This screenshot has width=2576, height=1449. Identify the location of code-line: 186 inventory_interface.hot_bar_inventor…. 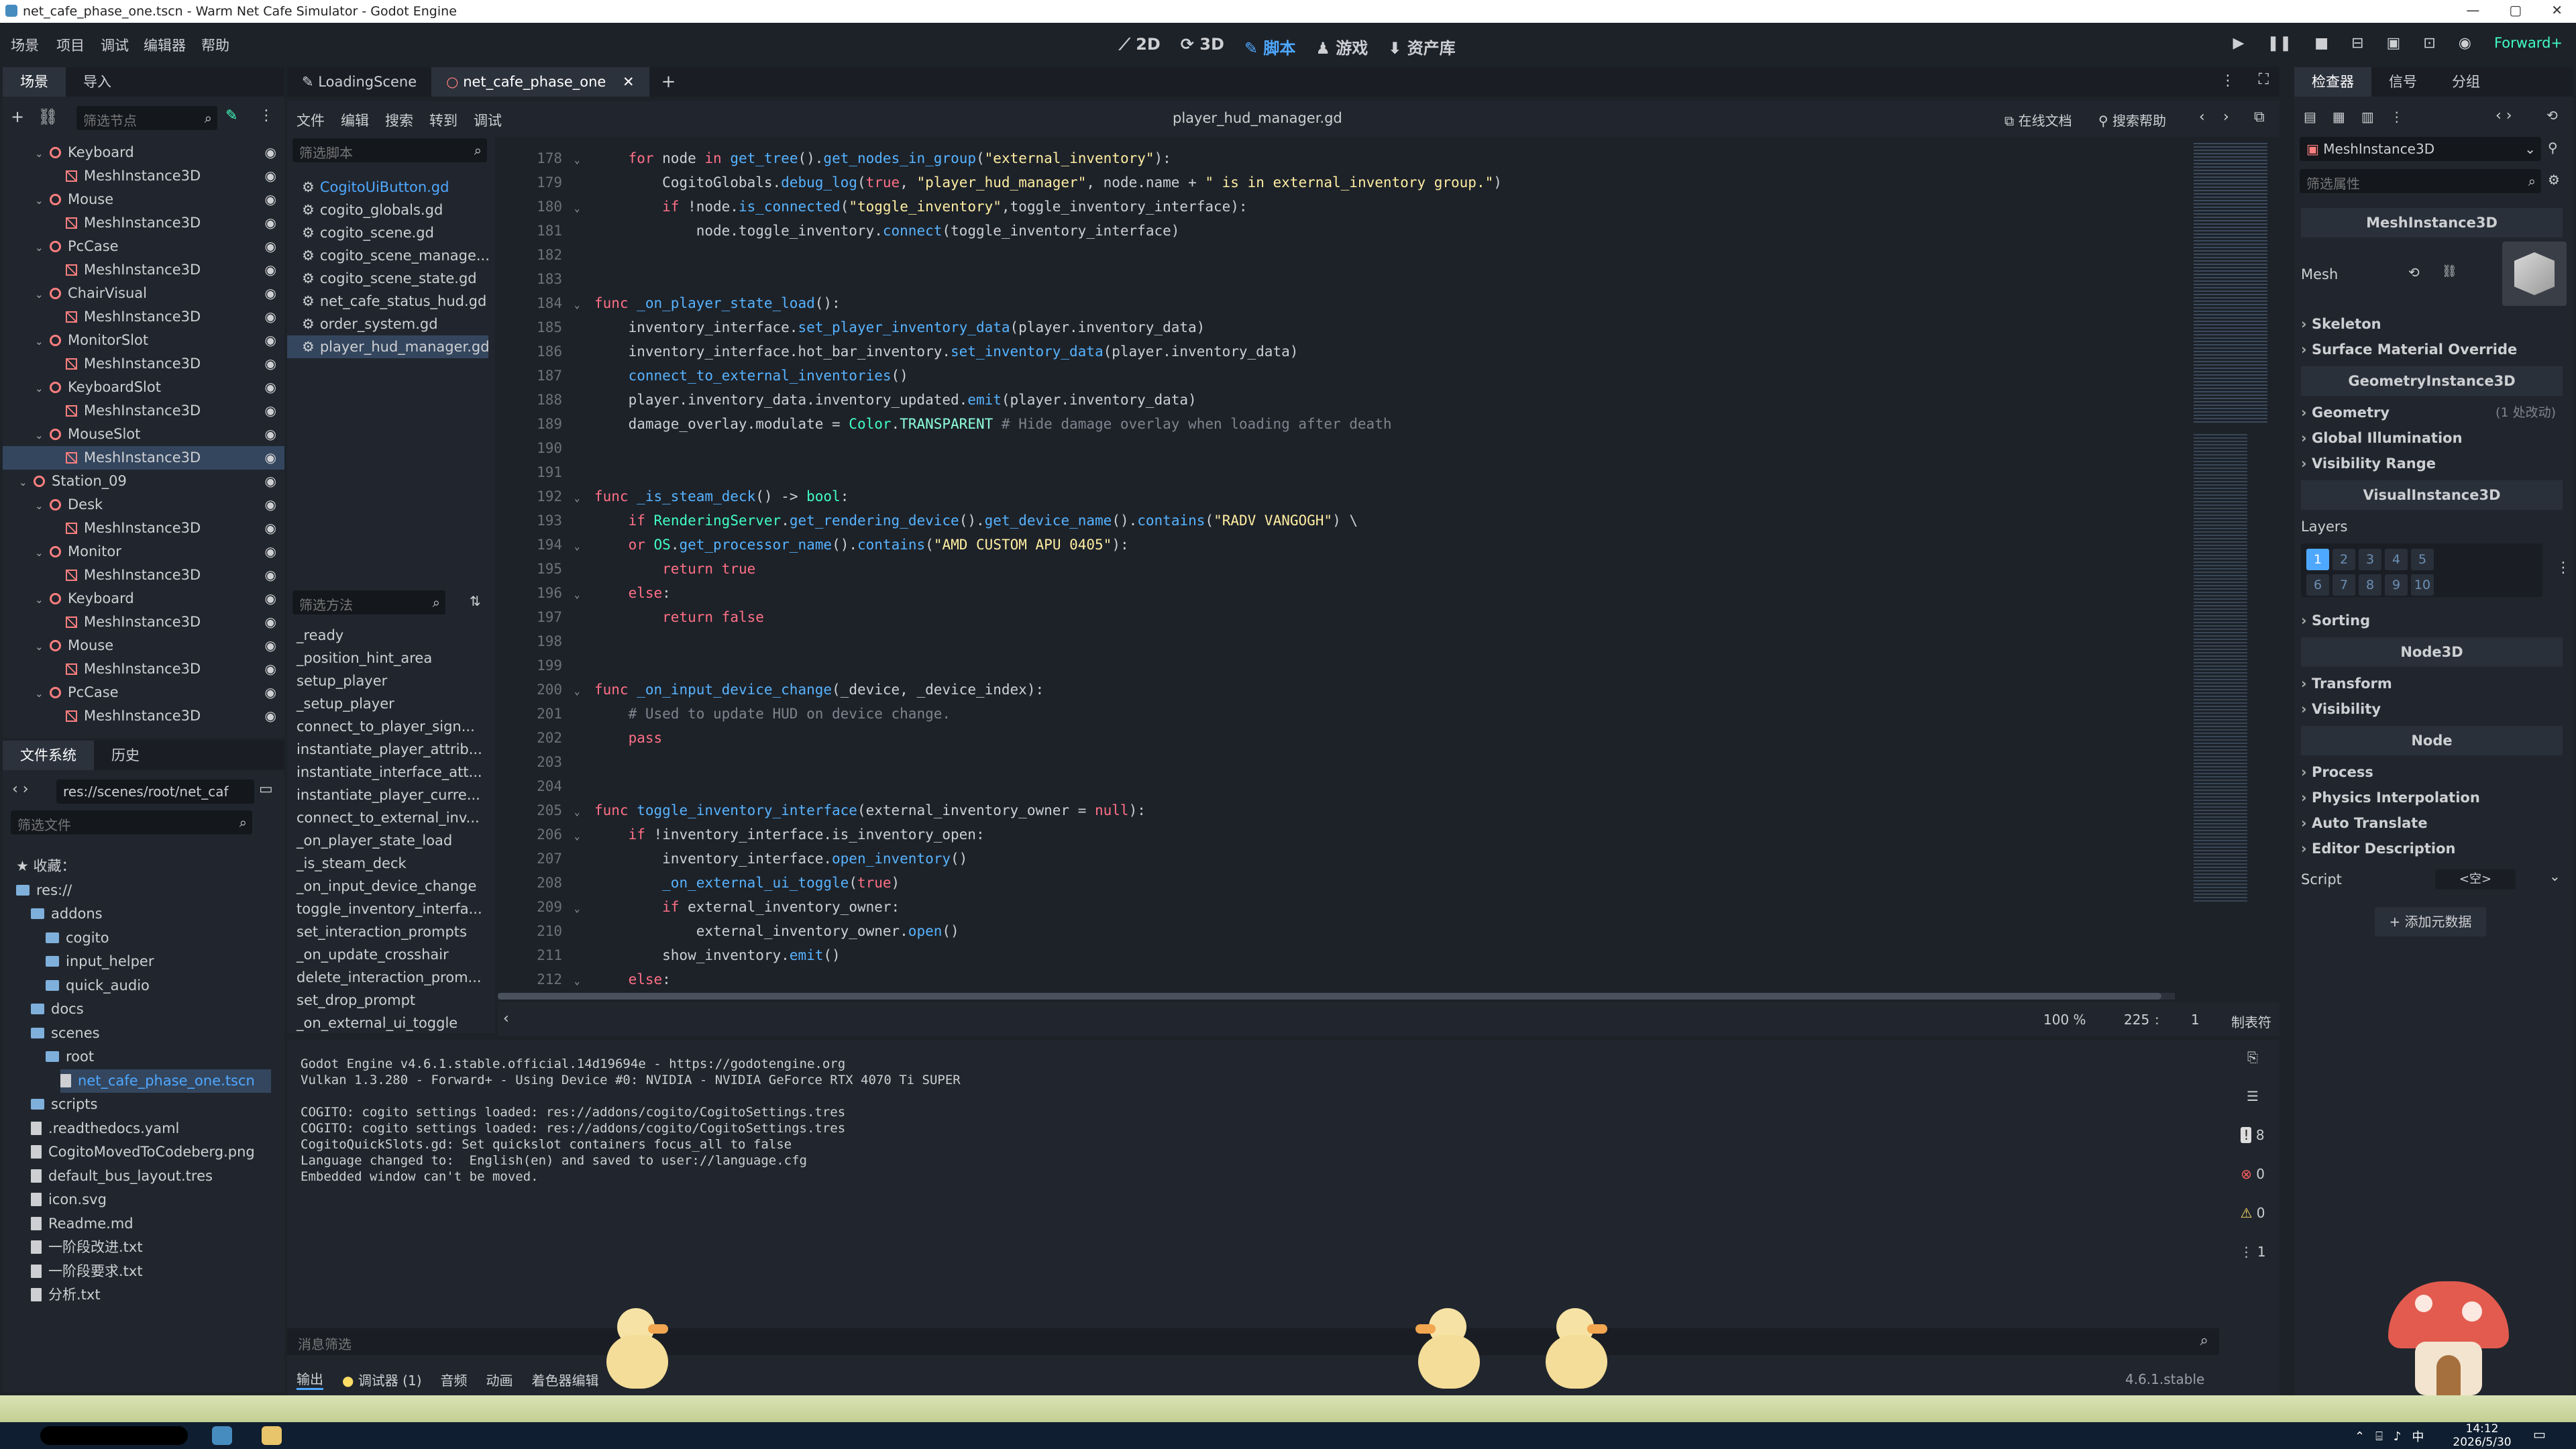
(1383, 351).